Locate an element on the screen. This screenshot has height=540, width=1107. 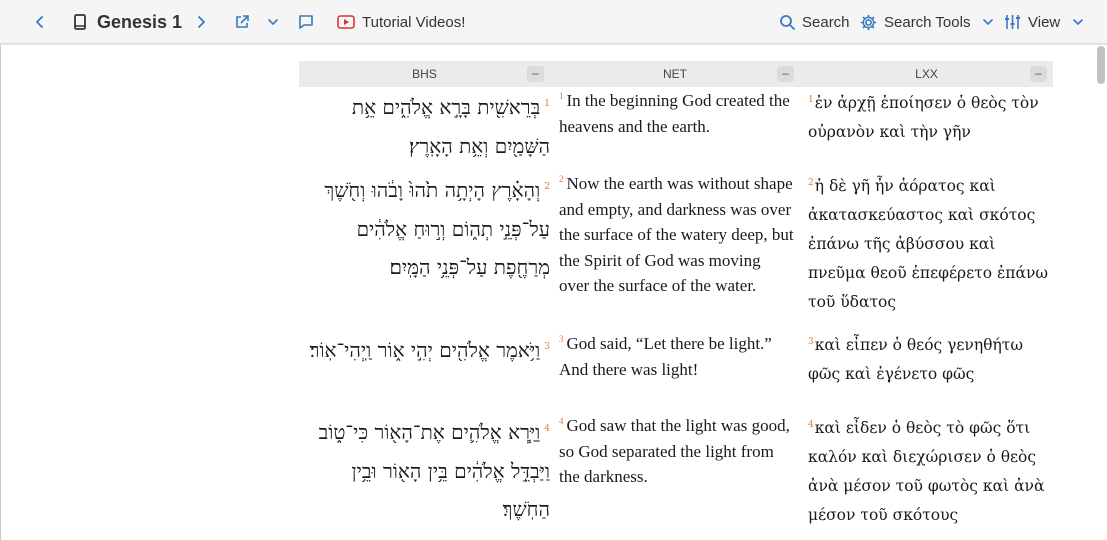
dropdown-chevron-icon is located at coordinates (273, 22).